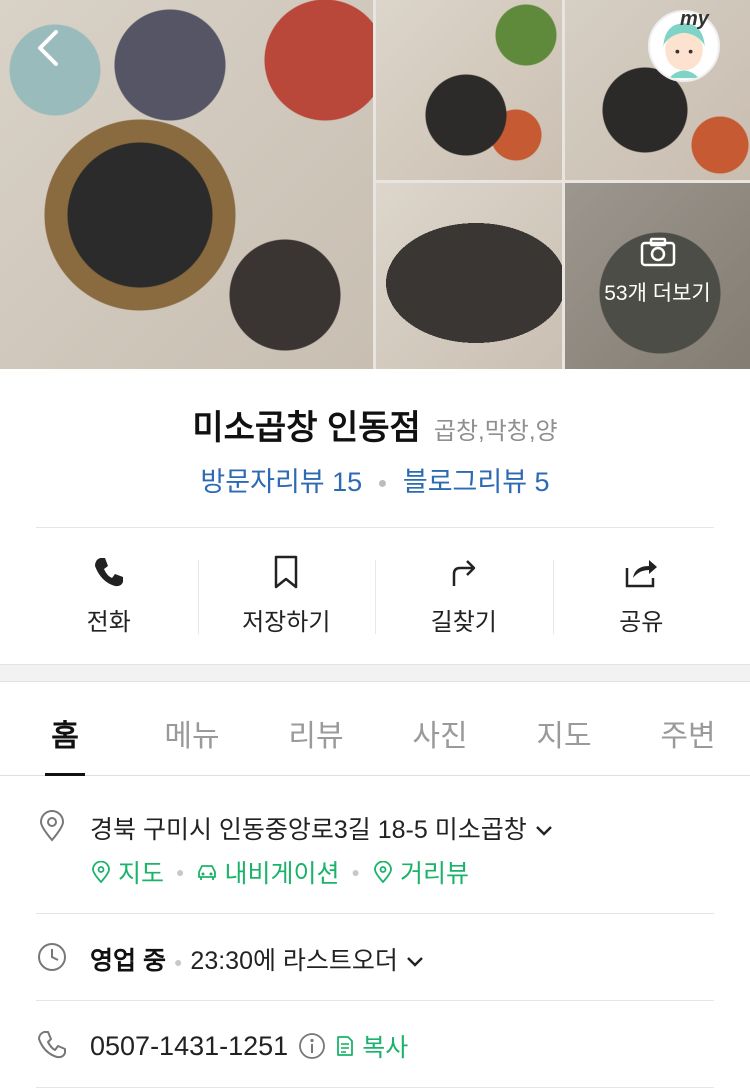 The height and width of the screenshot is (1091, 750). What do you see at coordinates (463, 622) in the screenshot?
I see `action-label: 길찾기` at bounding box center [463, 622].